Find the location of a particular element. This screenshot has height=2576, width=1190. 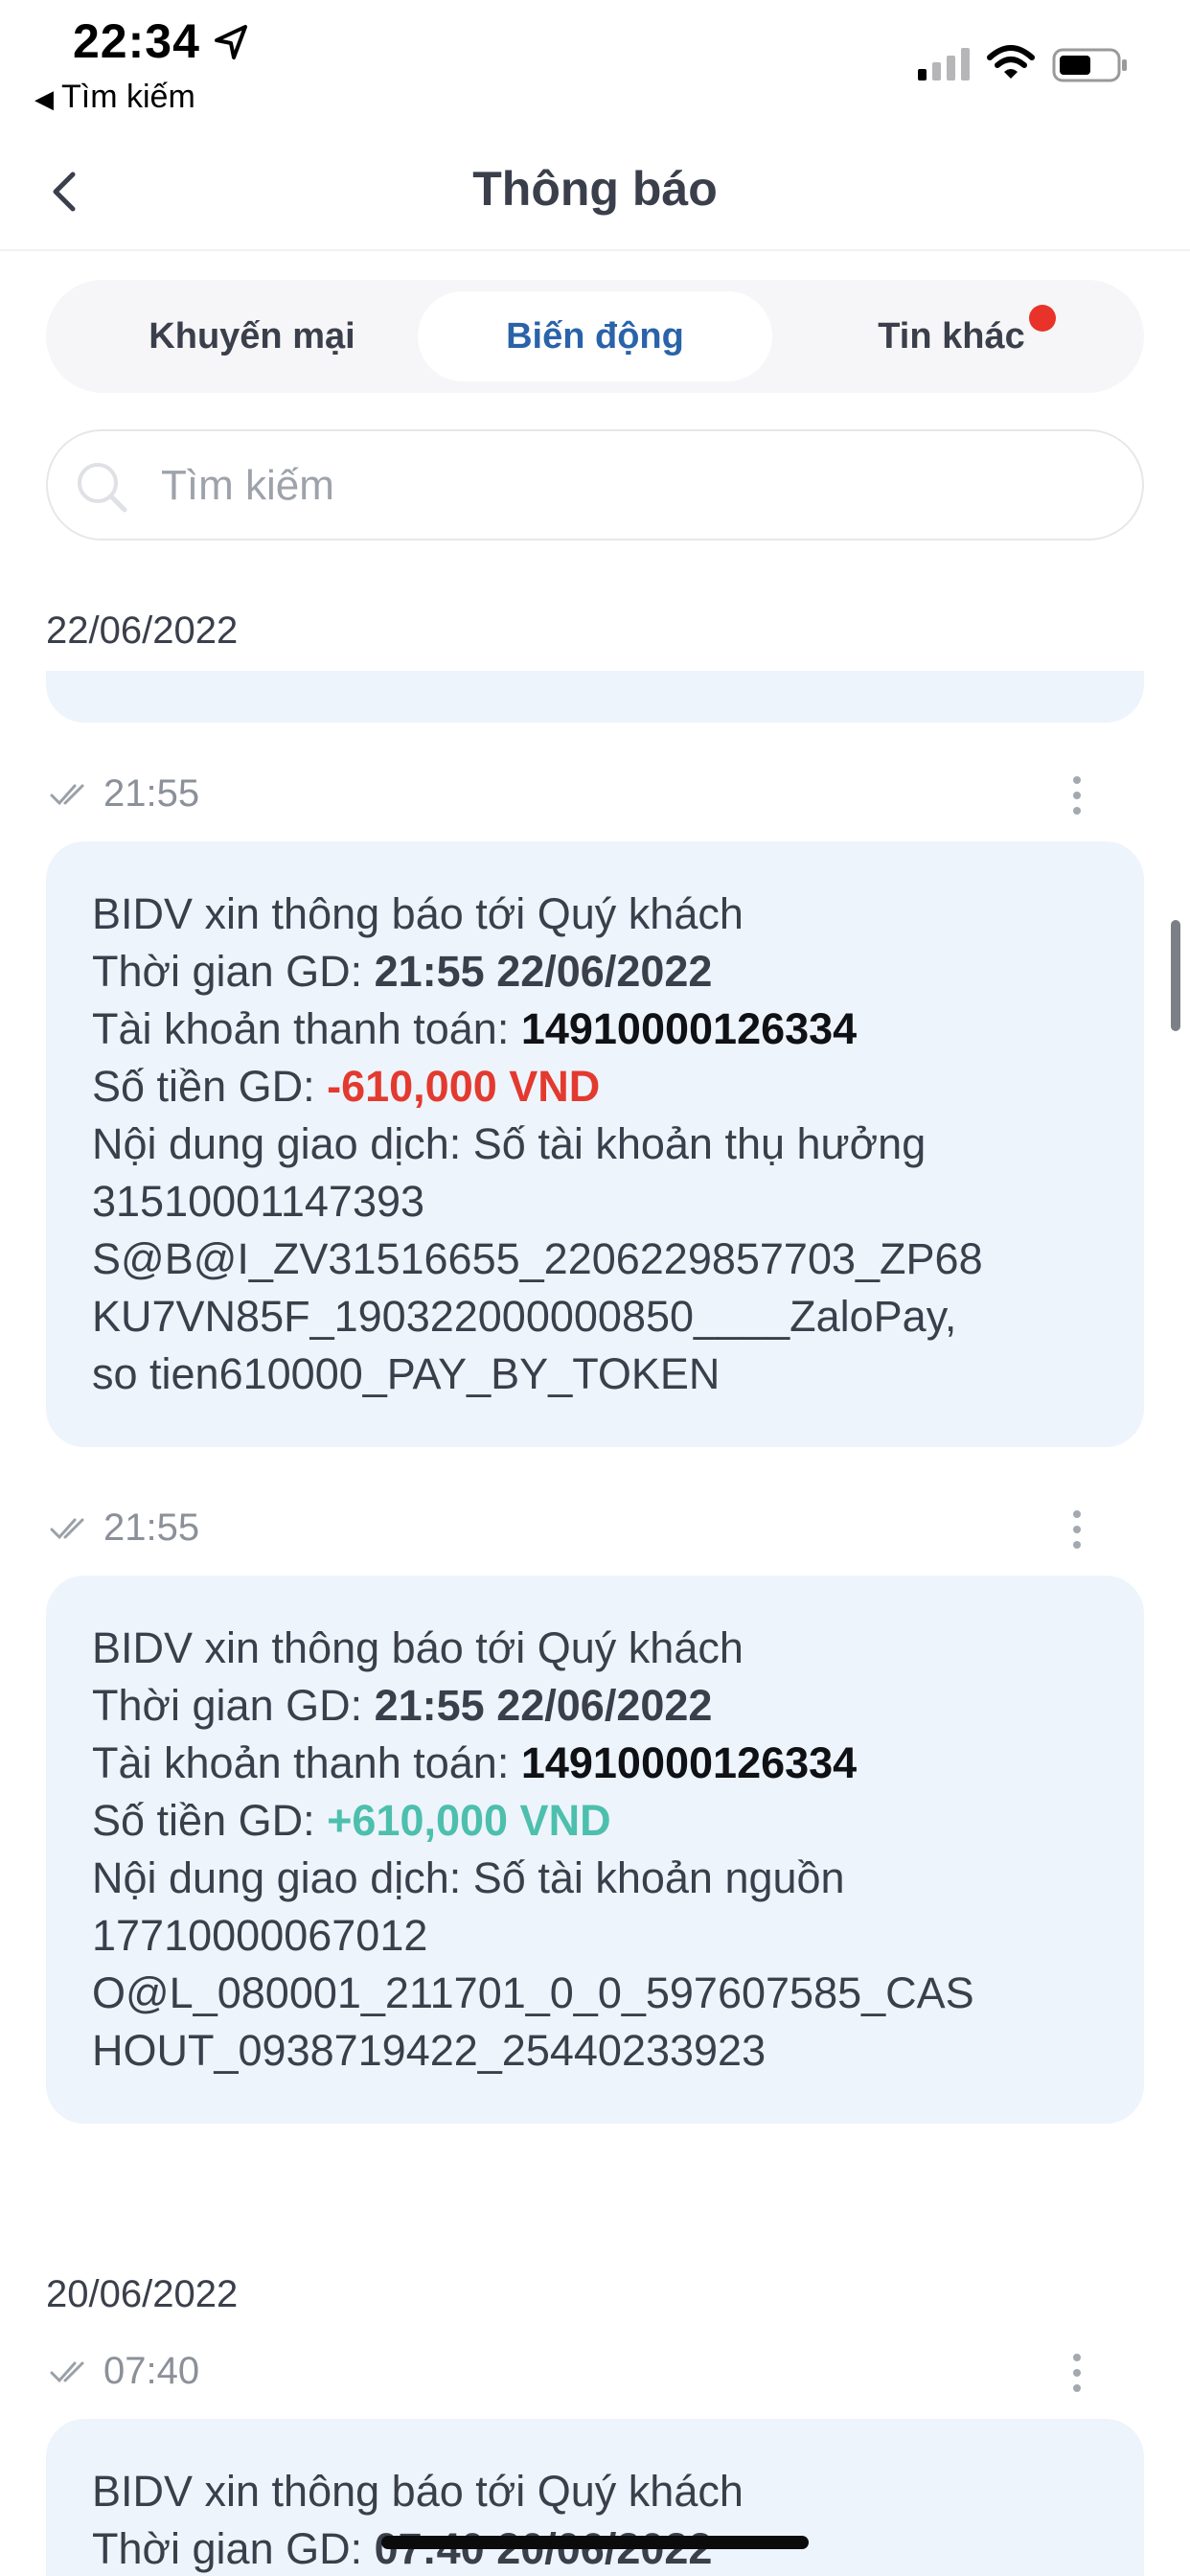

back-to-app-link: ◀ Tìm kiếm is located at coordinates (115, 97).